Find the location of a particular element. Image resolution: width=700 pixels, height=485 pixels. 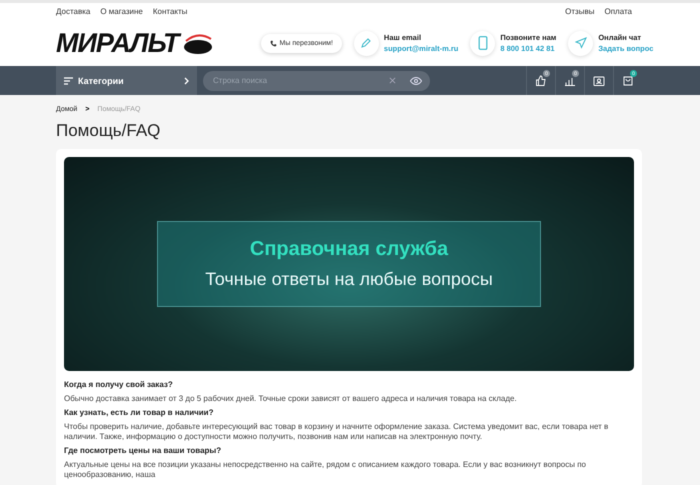

faq-question: Где посмотреть цены на ваши товары? is located at coordinates (143, 451).